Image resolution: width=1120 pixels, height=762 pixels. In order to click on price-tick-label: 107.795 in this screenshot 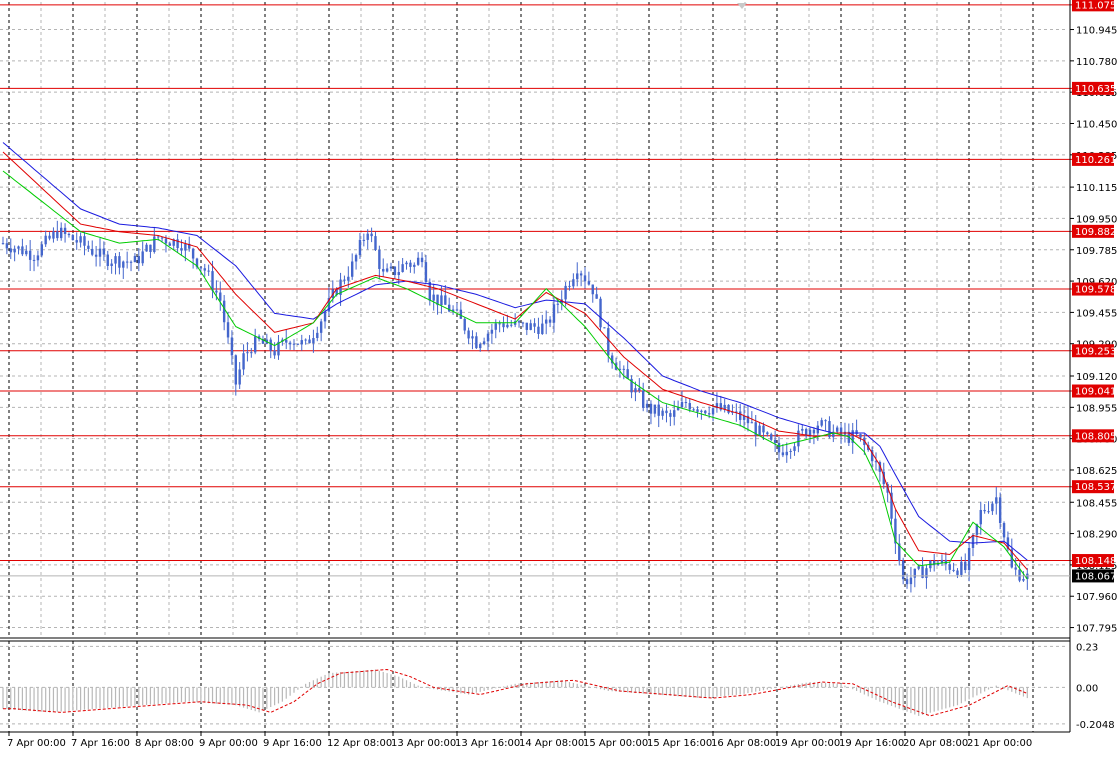, I will do `click(1096, 629)`.